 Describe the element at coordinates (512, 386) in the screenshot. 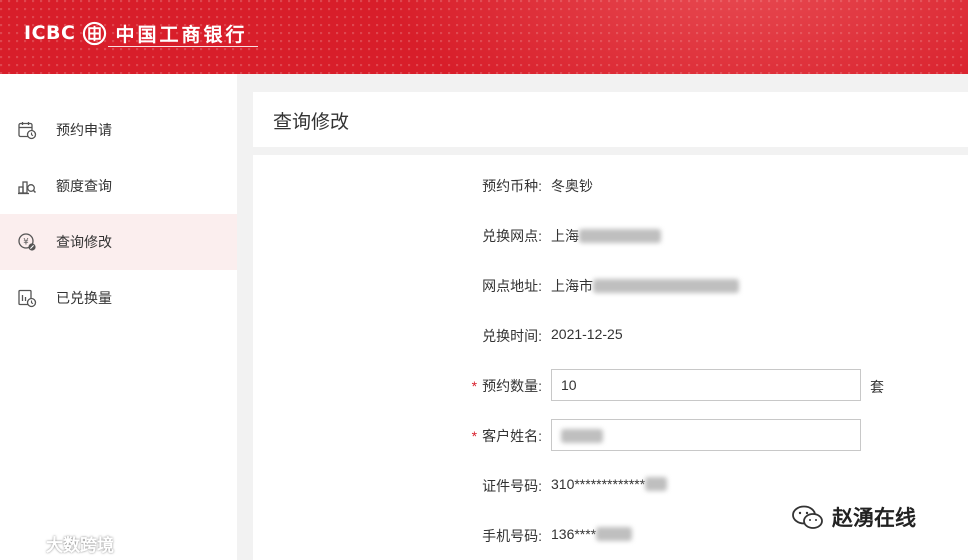

I see `quantity-label-text: 预约数量:` at that location.